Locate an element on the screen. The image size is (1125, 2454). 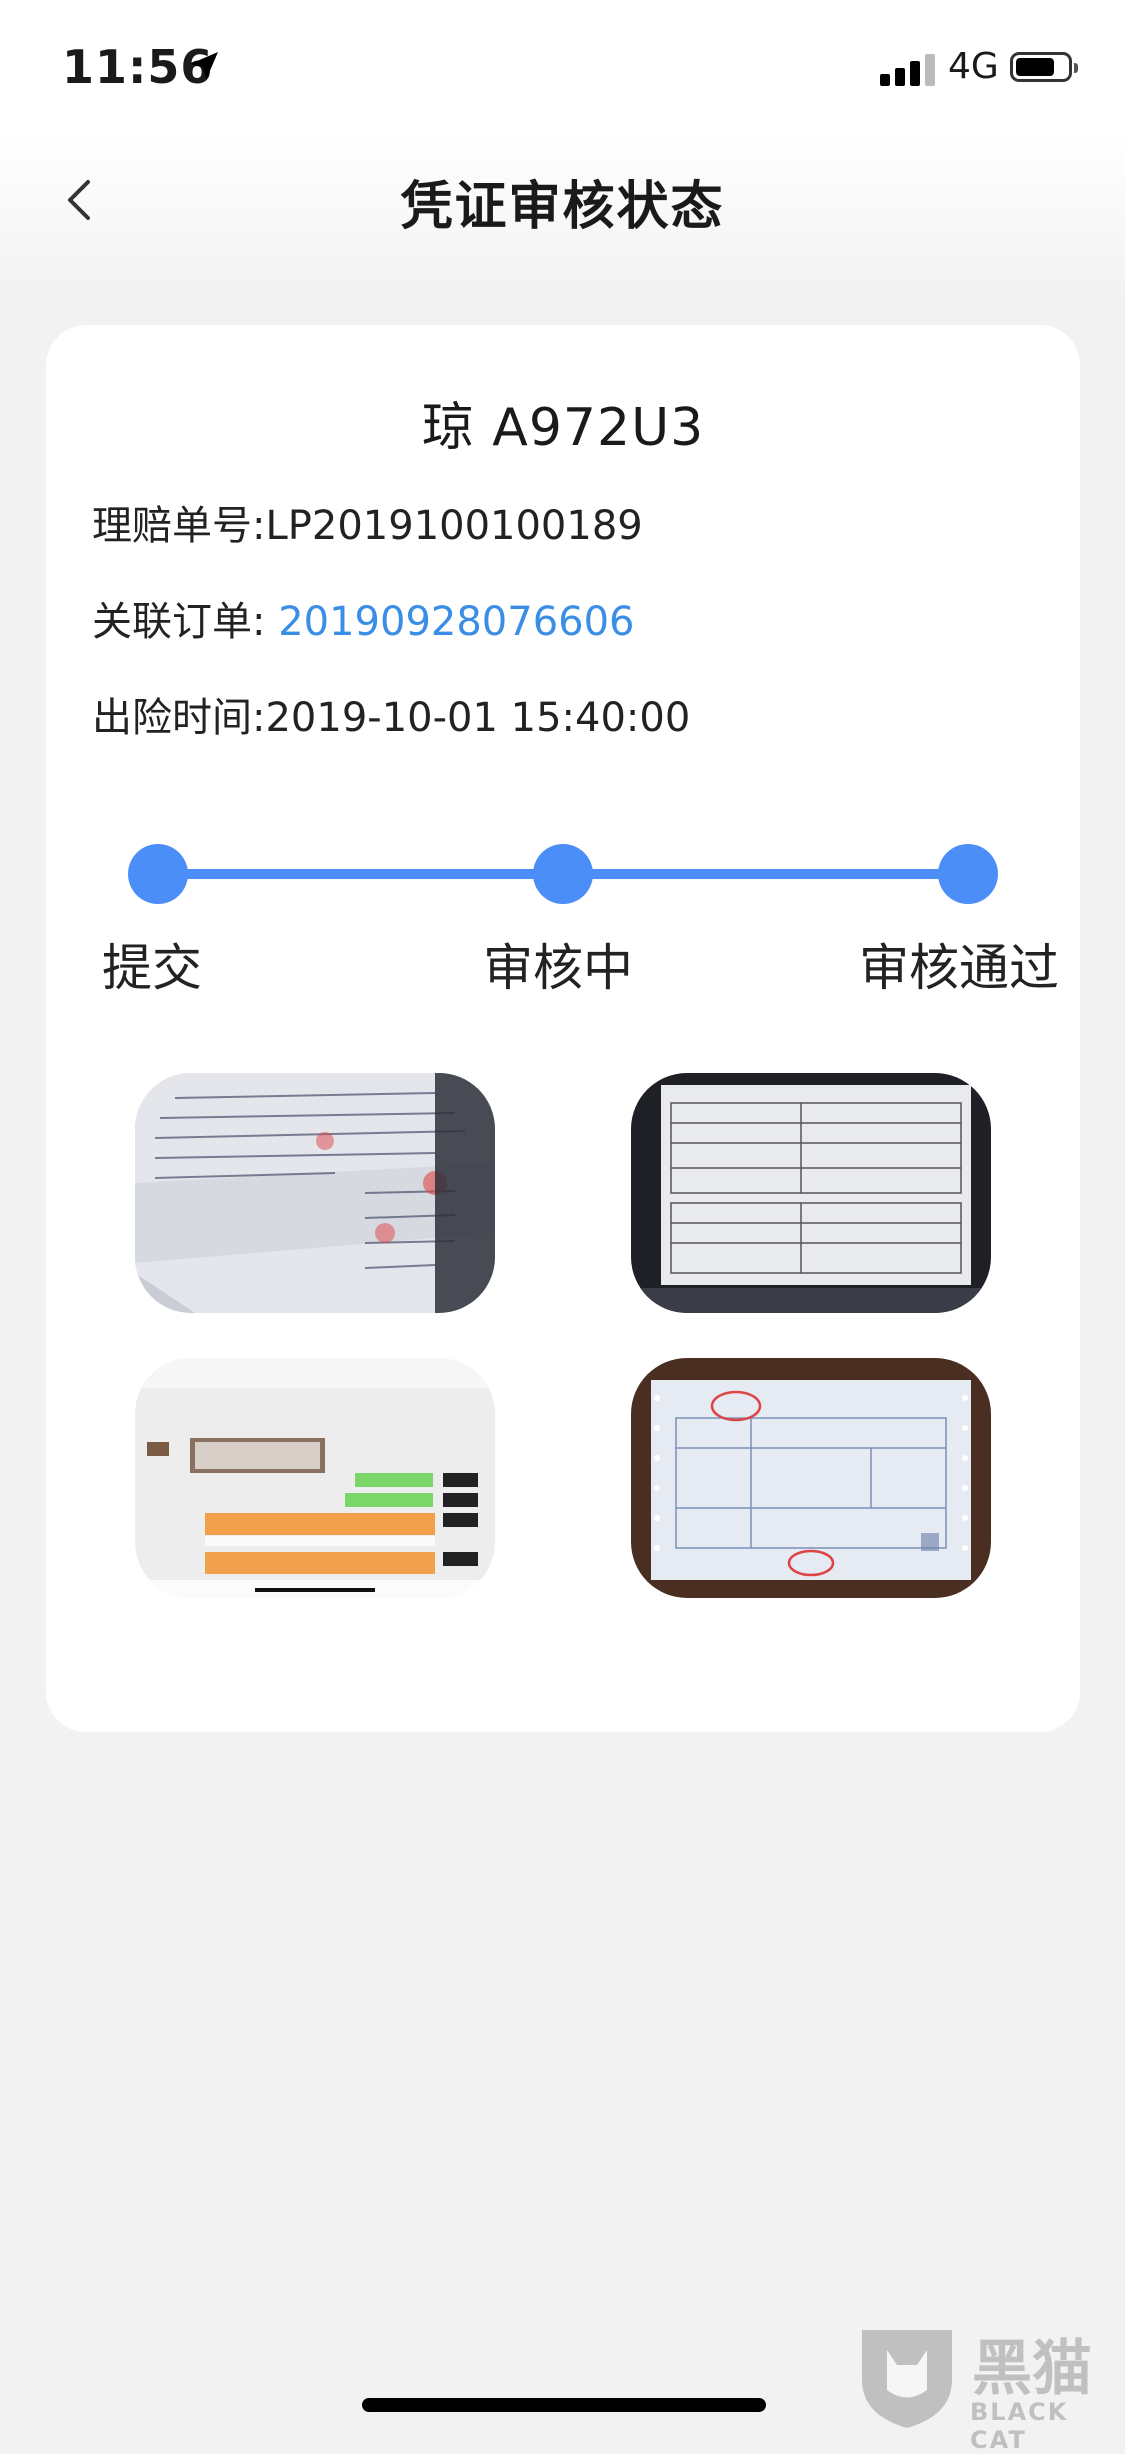
accident-time-row: 出险时间:2019-10-01 15:40:00 is located at coordinates (391, 714).